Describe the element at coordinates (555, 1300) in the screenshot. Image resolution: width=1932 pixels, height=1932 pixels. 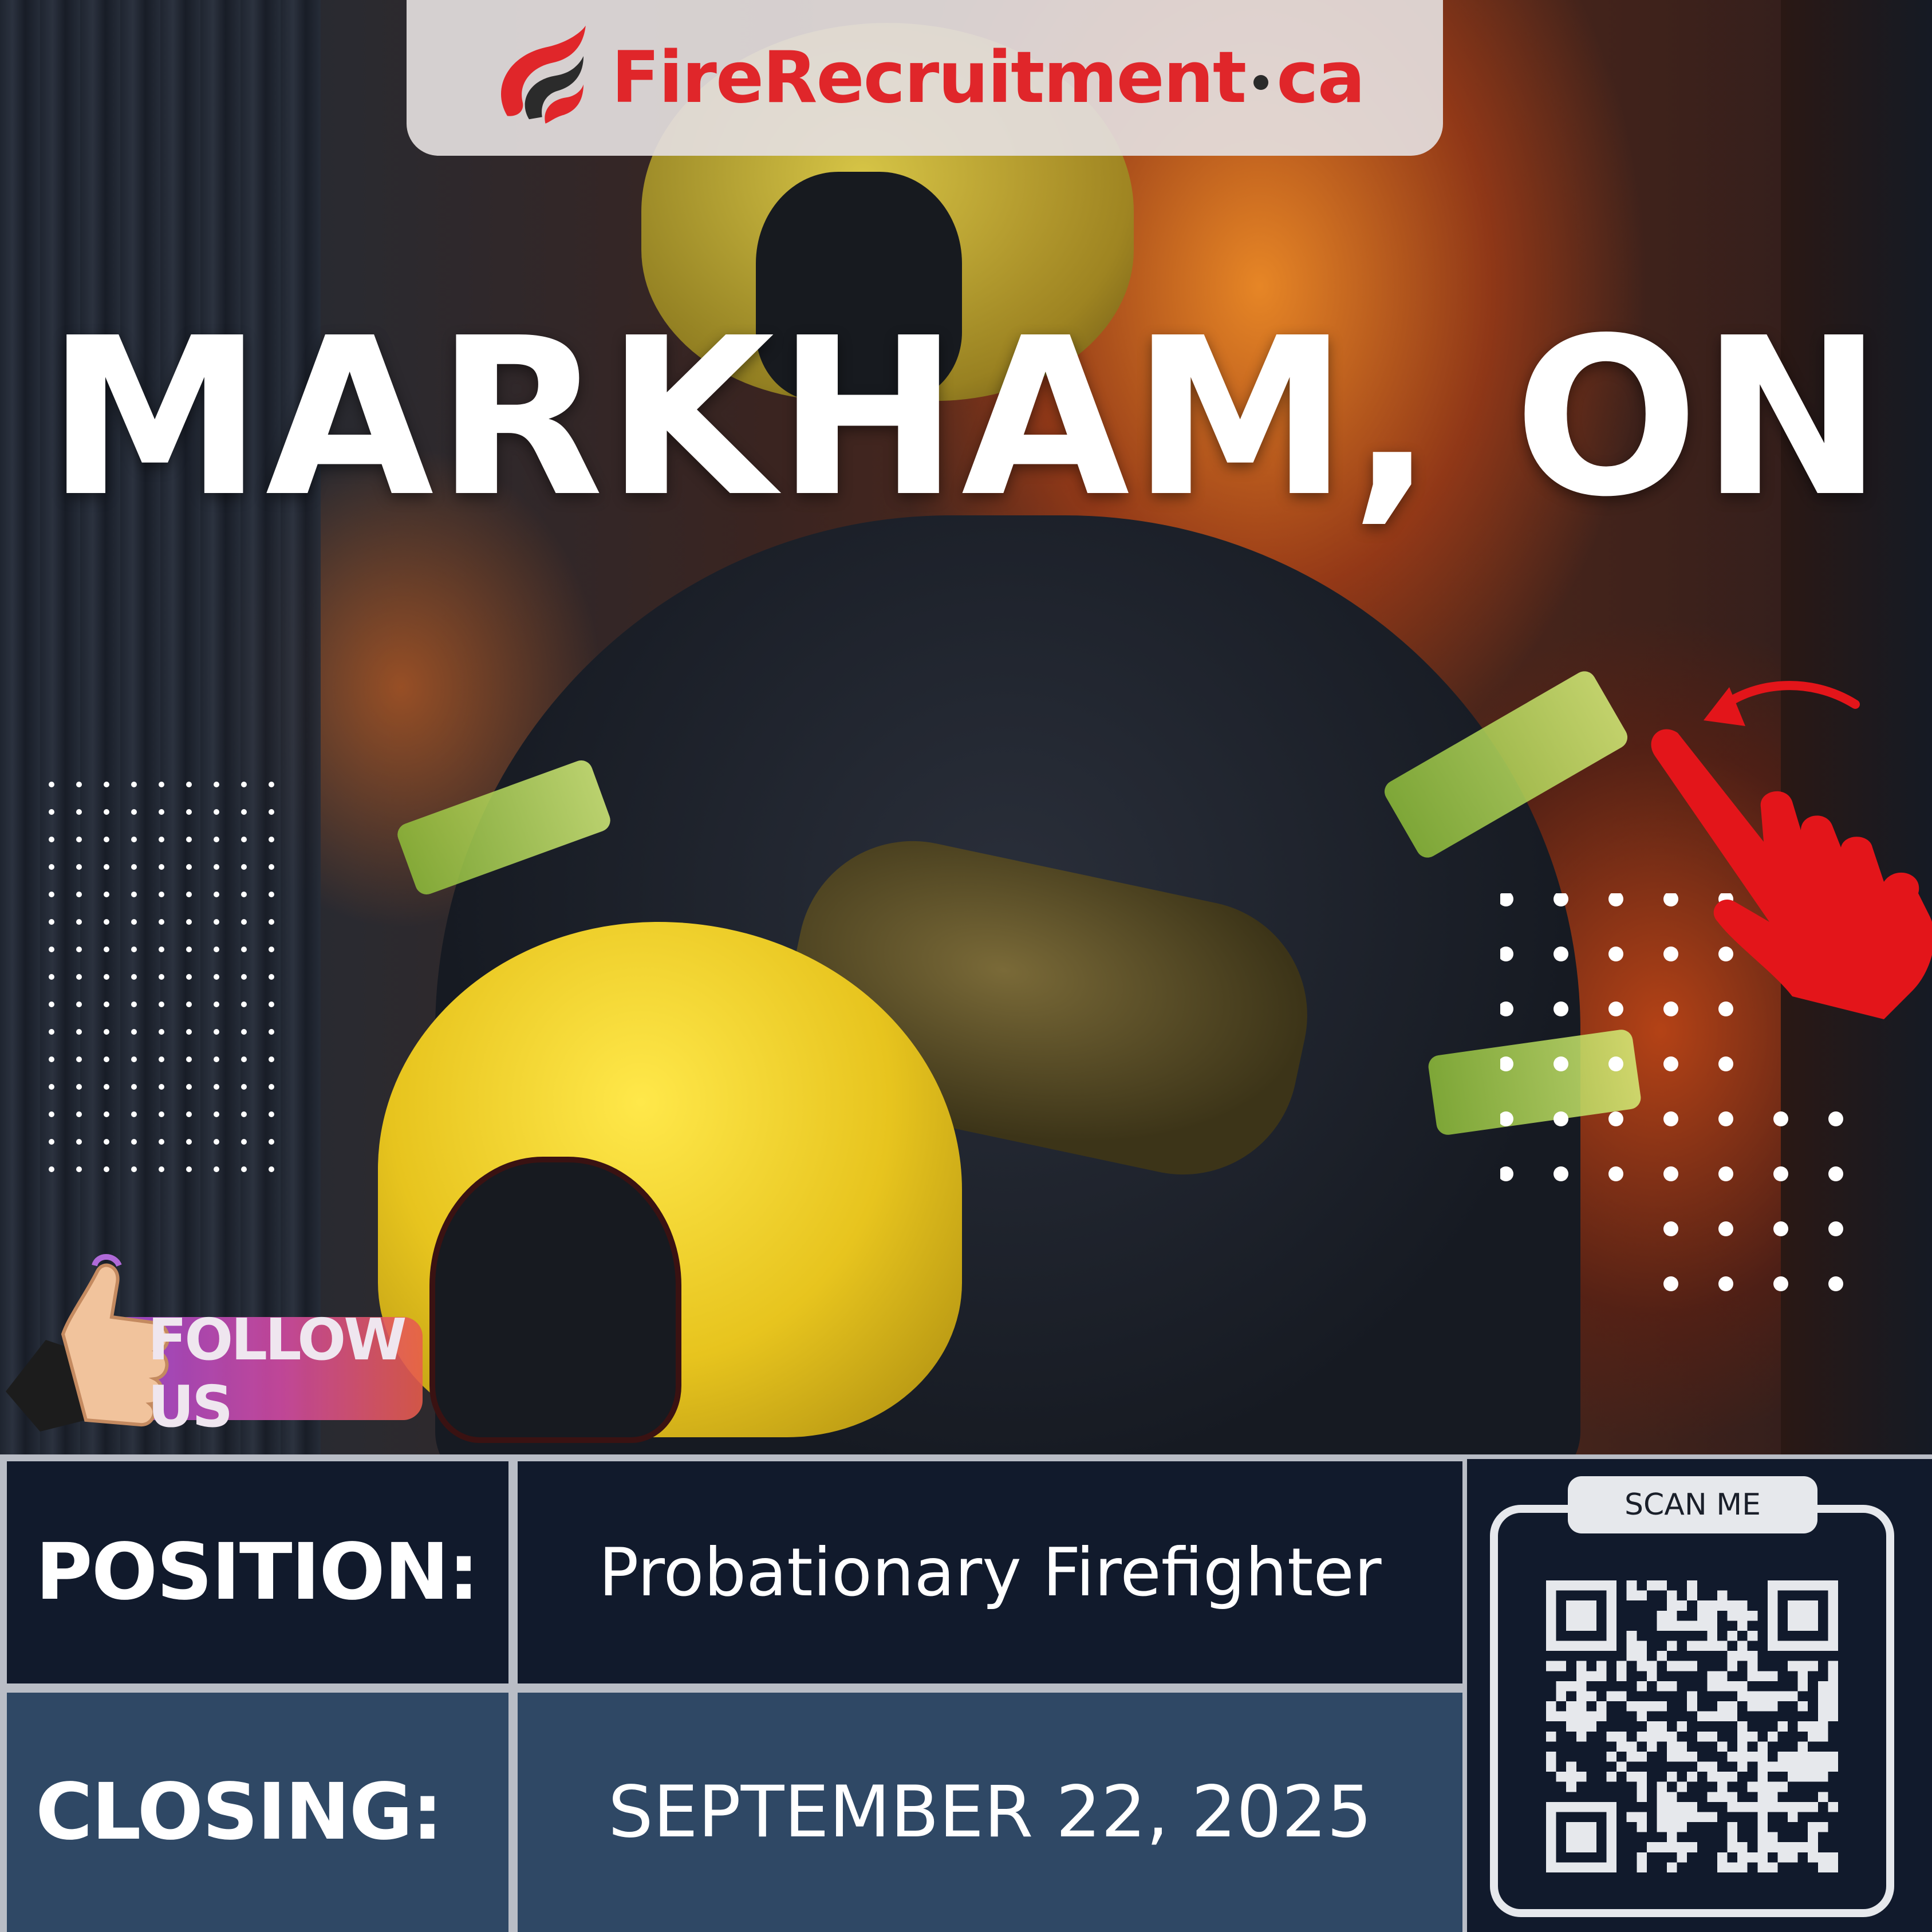
I see `helmet-badge` at that location.